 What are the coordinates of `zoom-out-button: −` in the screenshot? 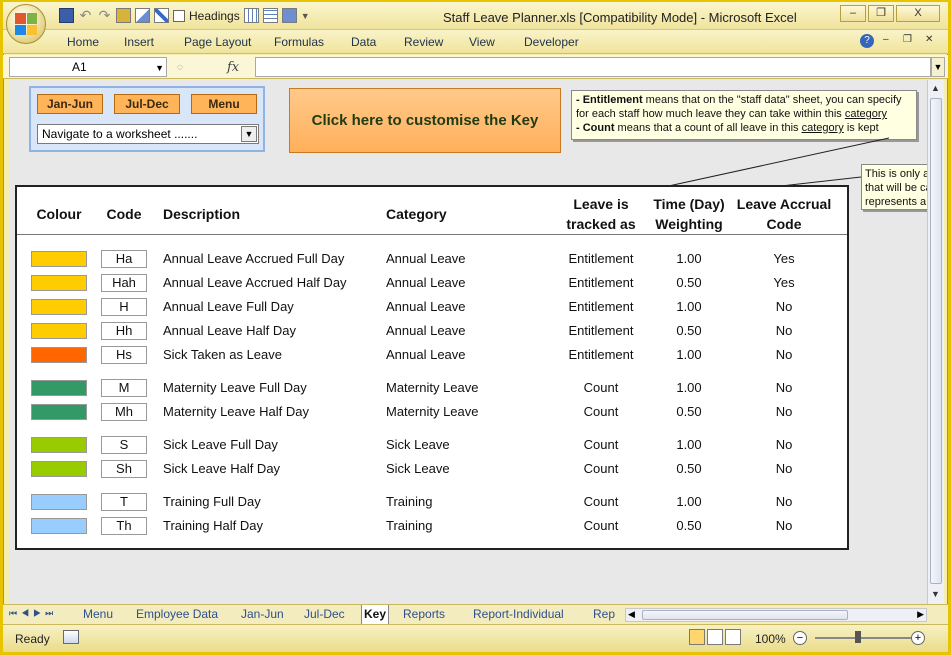 It's located at (800, 638).